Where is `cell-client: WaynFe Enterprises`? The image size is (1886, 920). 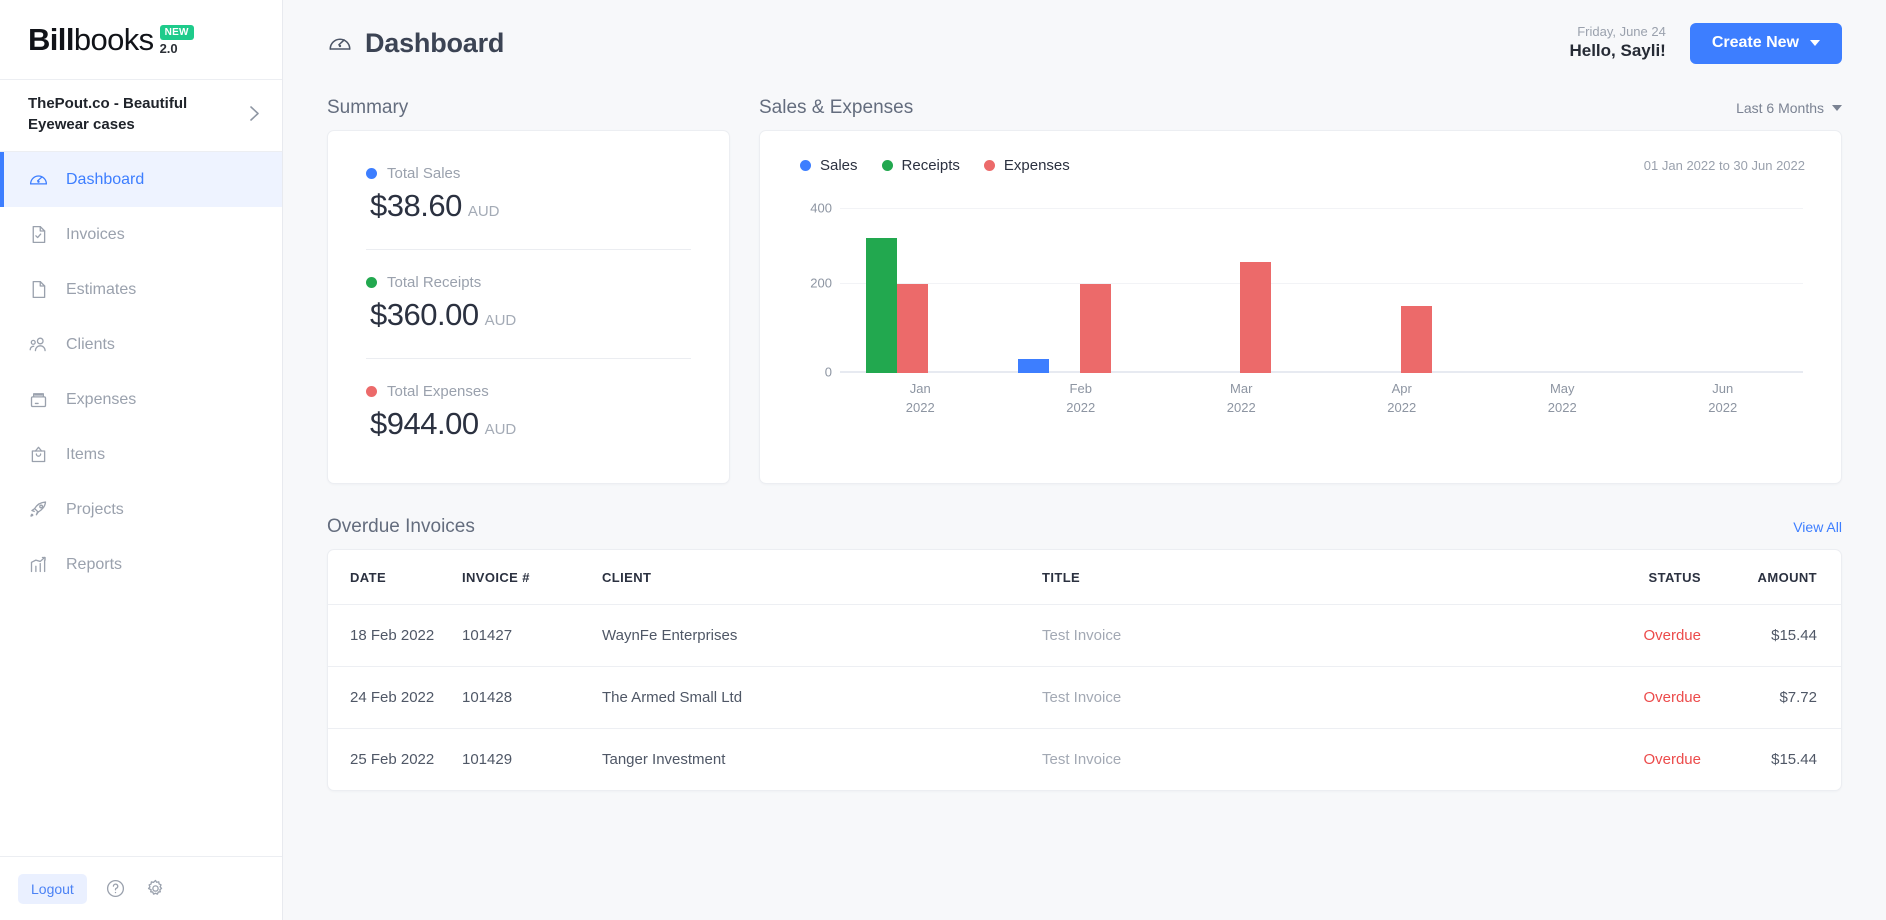 cell-client: WaynFe Enterprises is located at coordinates (812, 635).